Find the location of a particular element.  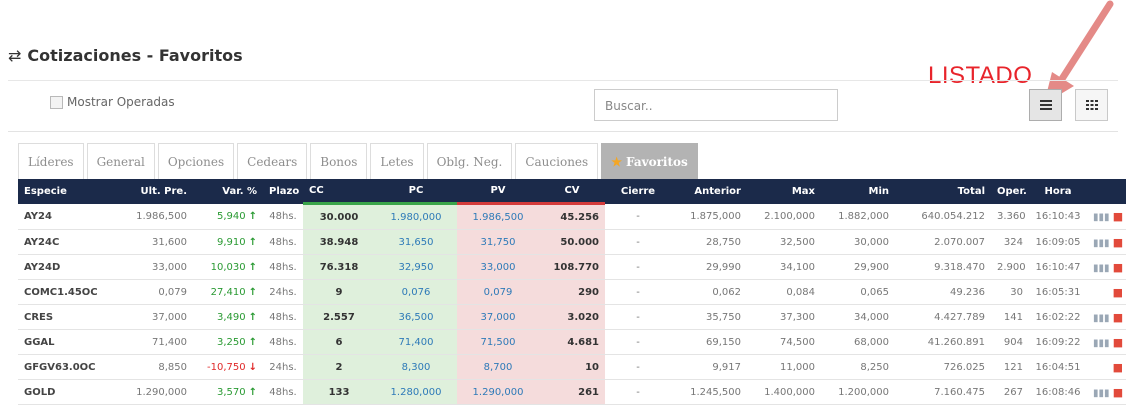

page-title-text: Cotizaciones - Favoritos is located at coordinates (135, 55).